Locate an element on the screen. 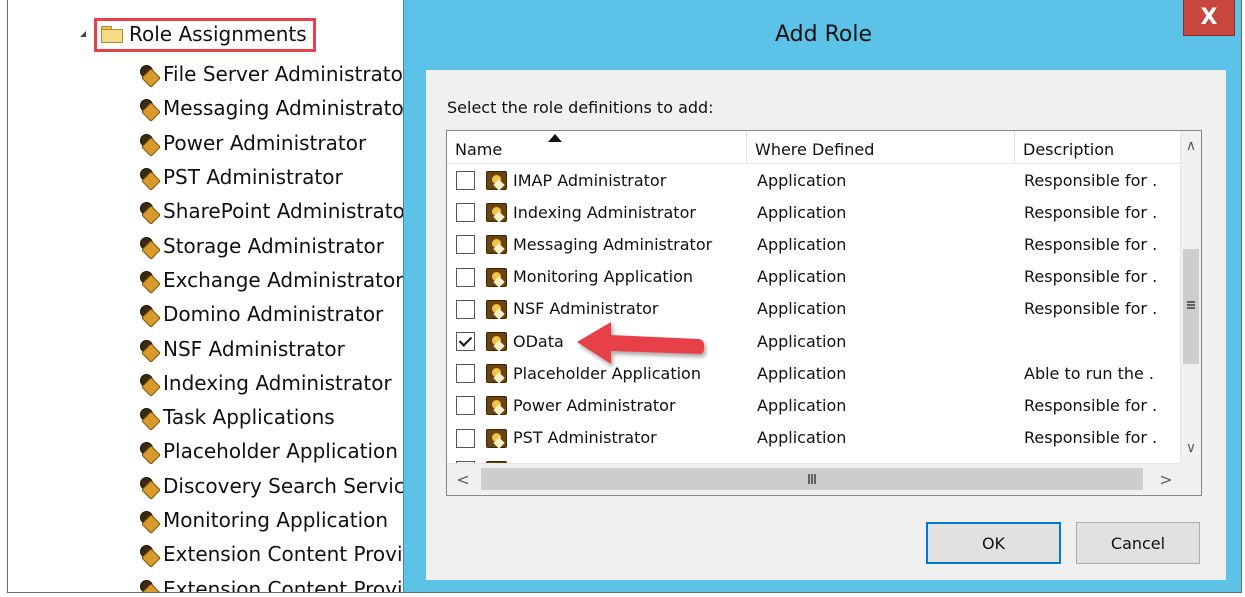  row-name: Messaging Administrator is located at coordinates (613, 244).